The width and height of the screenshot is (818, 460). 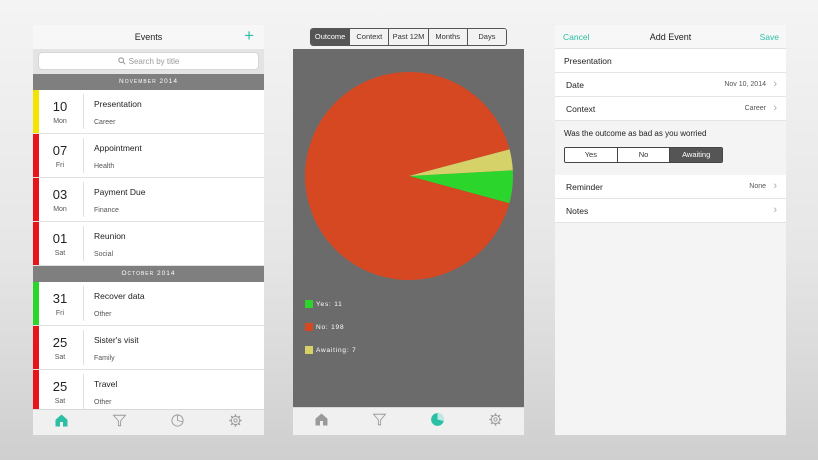 What do you see at coordinates (696, 155) in the screenshot?
I see `outcome-option-awaiting: Awaiting` at bounding box center [696, 155].